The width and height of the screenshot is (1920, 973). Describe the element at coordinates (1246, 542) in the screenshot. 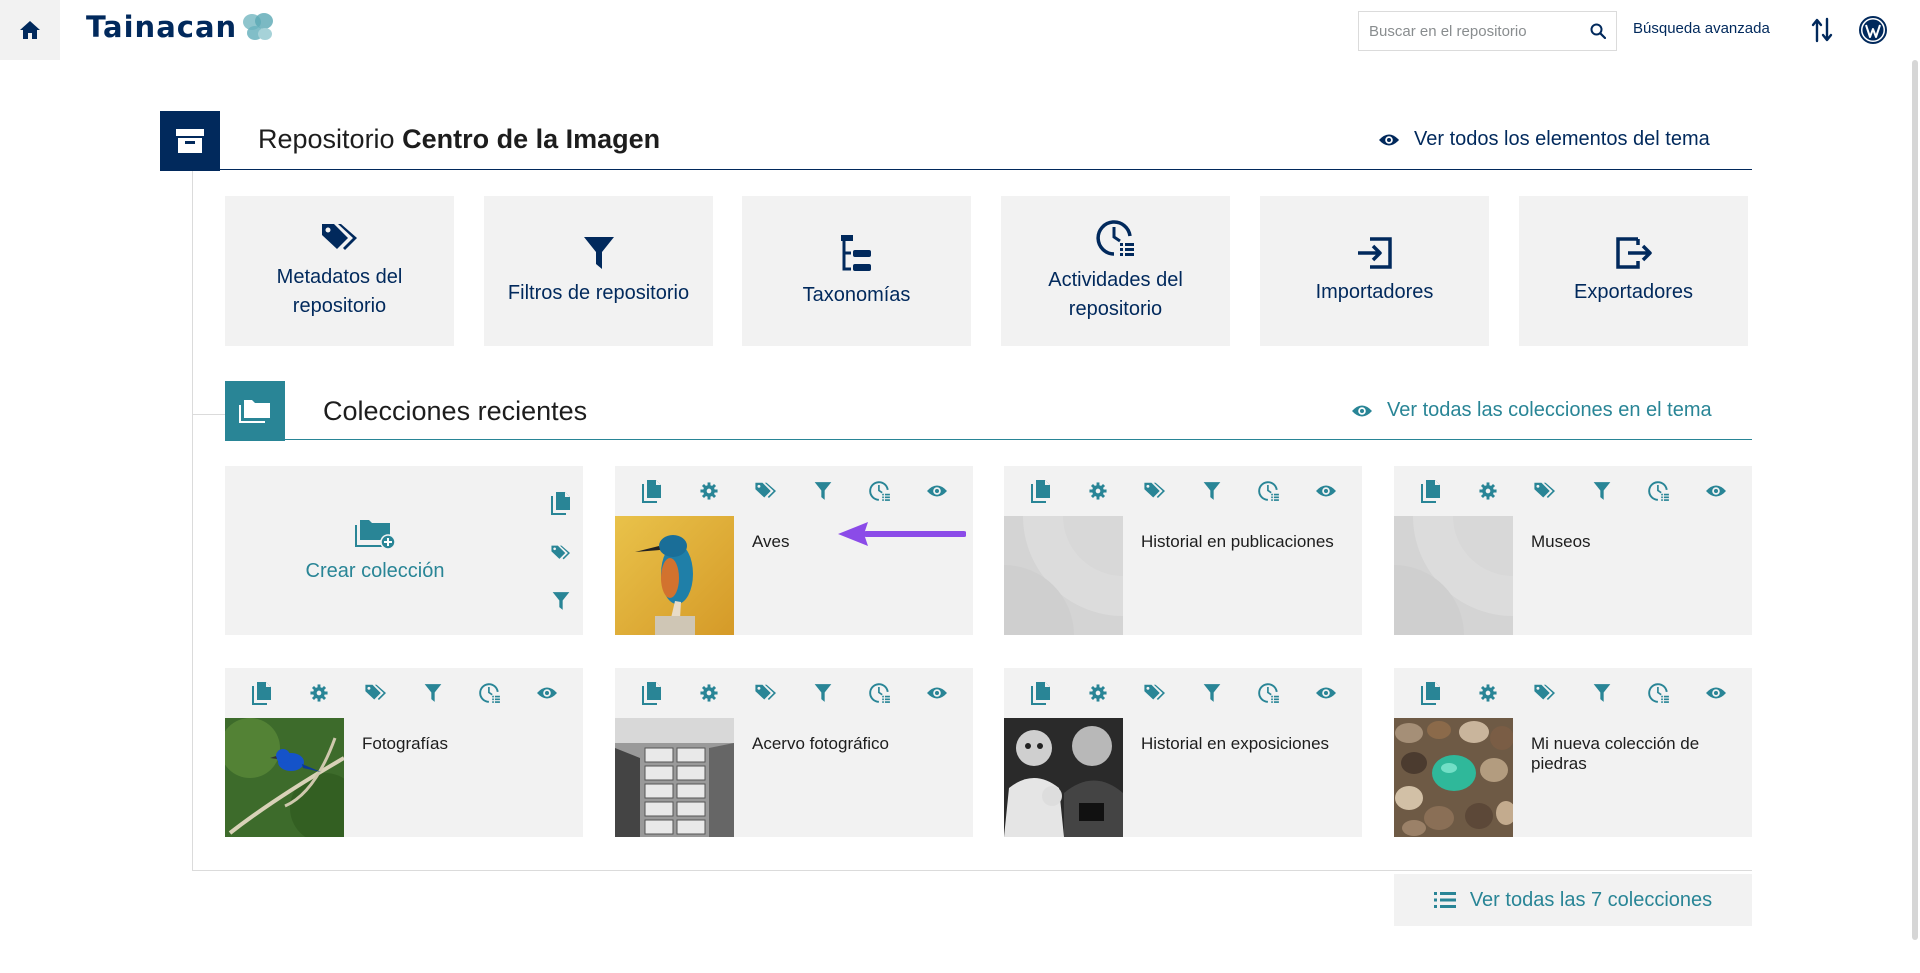

I see `collection-name: Historial en publicaciones` at that location.